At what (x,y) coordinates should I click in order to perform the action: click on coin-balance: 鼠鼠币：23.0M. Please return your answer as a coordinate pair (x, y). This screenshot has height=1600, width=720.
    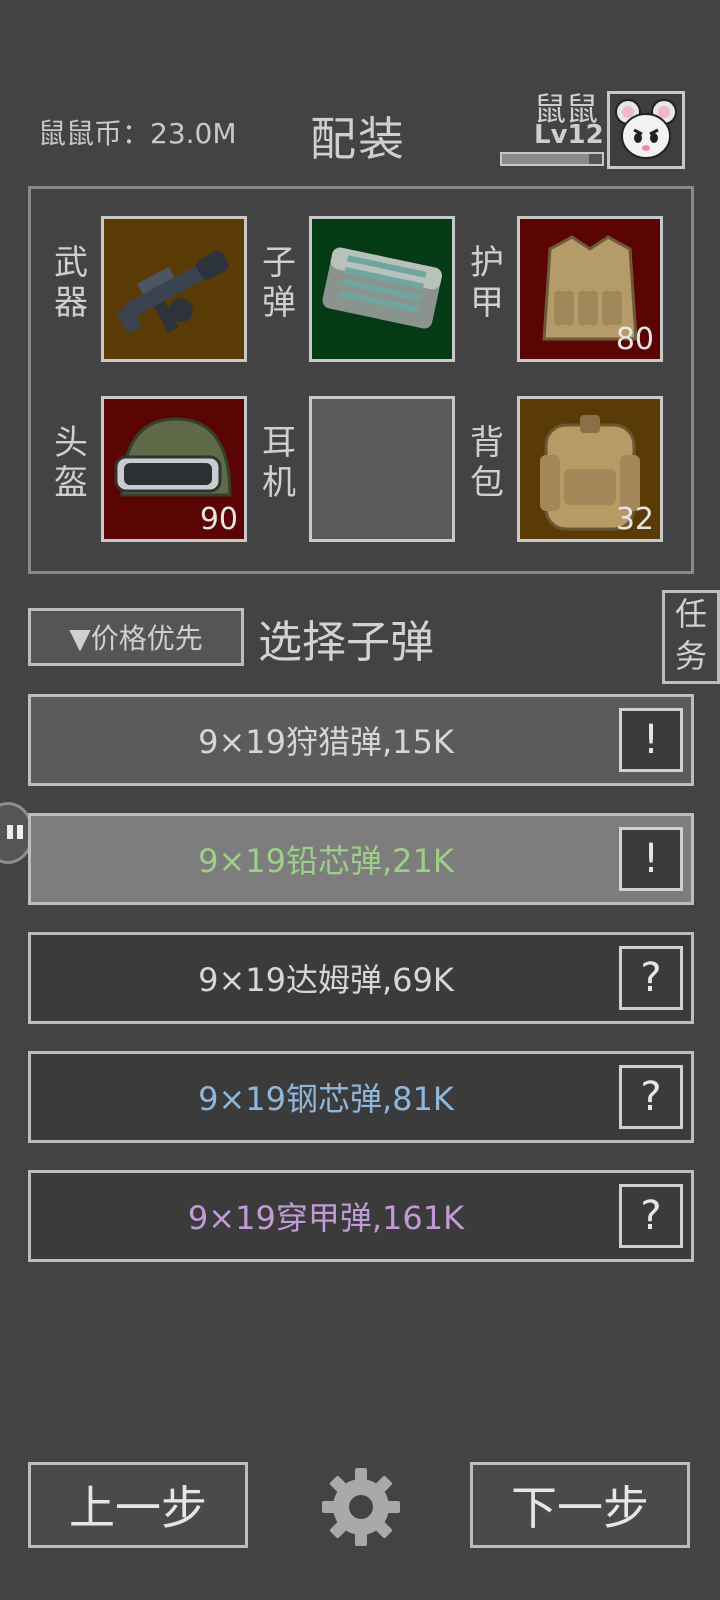
    Looking at the image, I should click on (137, 133).